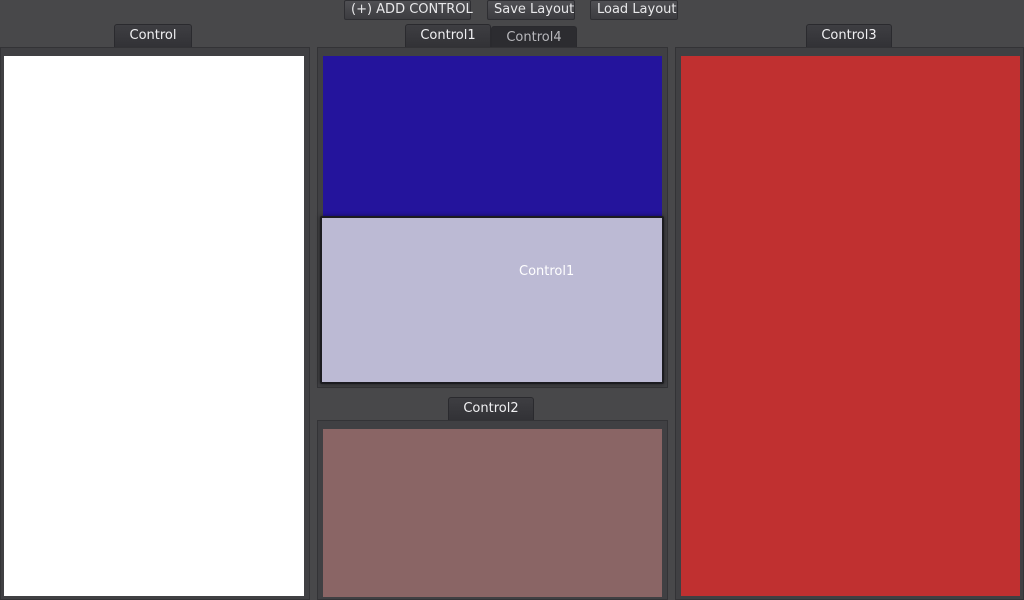  Describe the element at coordinates (634, 10) in the screenshot. I see `load-layout-button: Load Layout` at that location.